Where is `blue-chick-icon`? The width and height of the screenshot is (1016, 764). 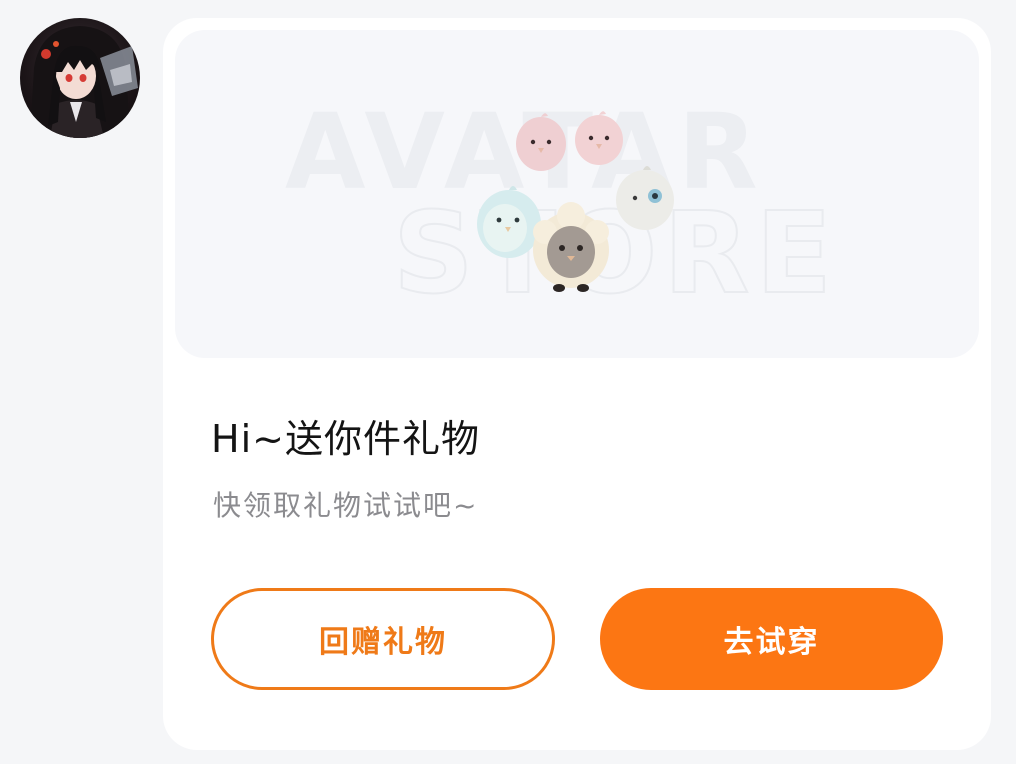
blue-chick-icon is located at coordinates (509, 222).